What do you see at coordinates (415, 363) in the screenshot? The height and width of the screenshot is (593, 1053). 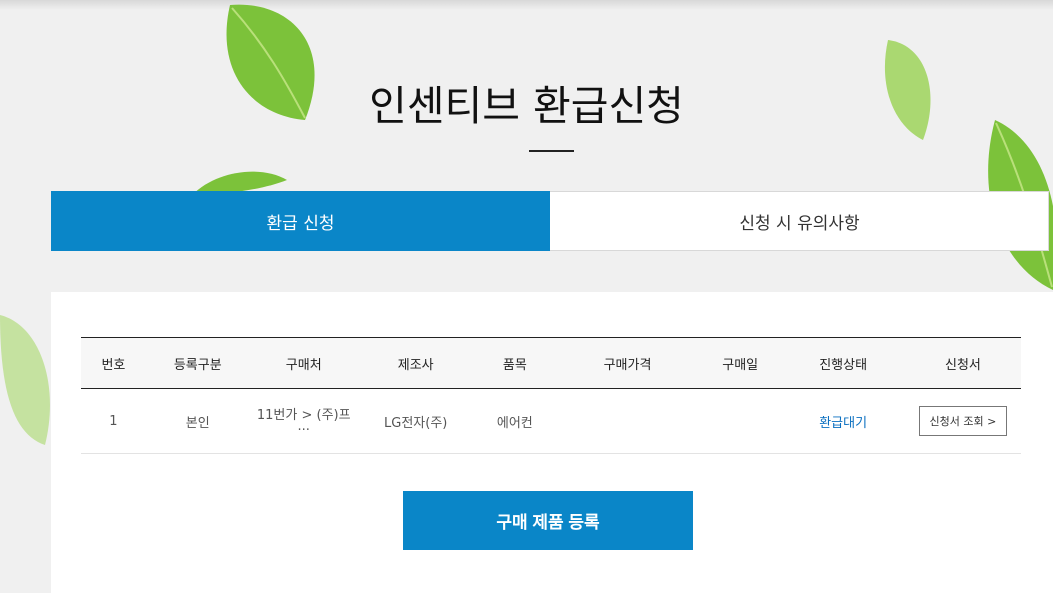 I see `col-header-maker: 제조사` at bounding box center [415, 363].